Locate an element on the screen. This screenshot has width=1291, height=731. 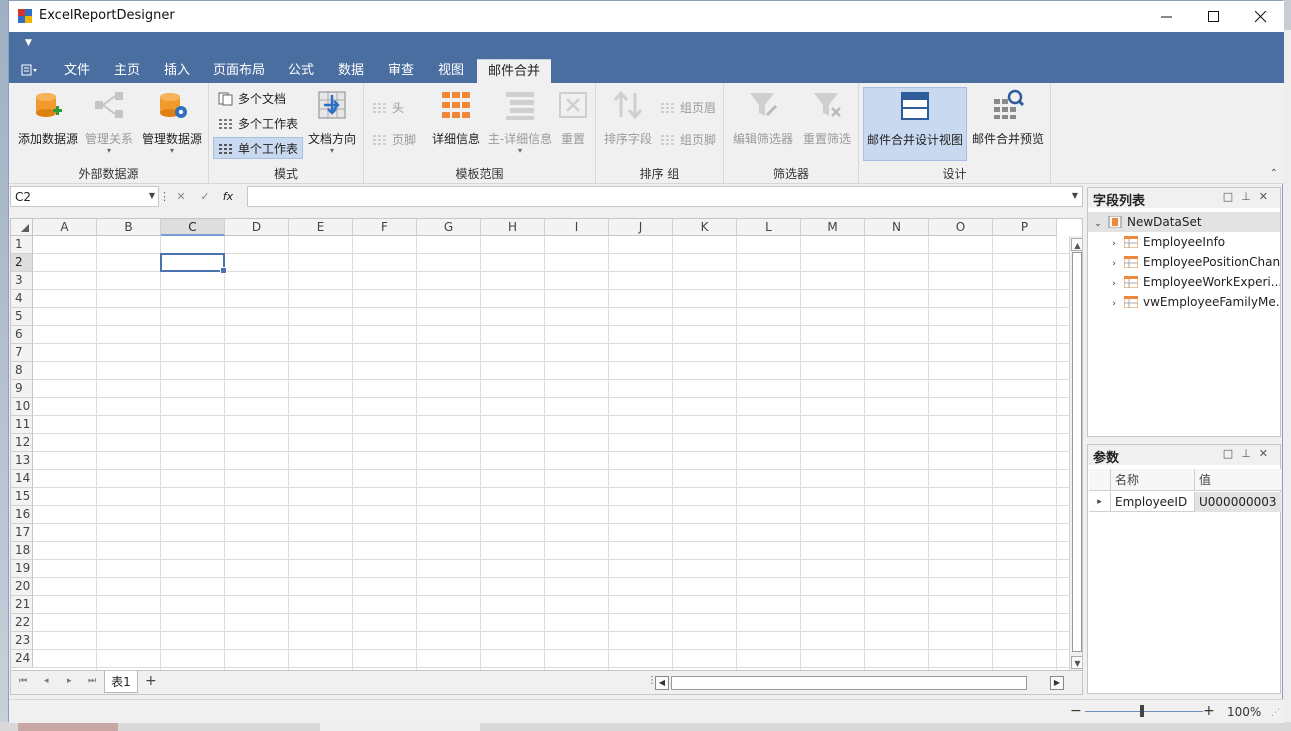
column-header: C is located at coordinates (193, 227).